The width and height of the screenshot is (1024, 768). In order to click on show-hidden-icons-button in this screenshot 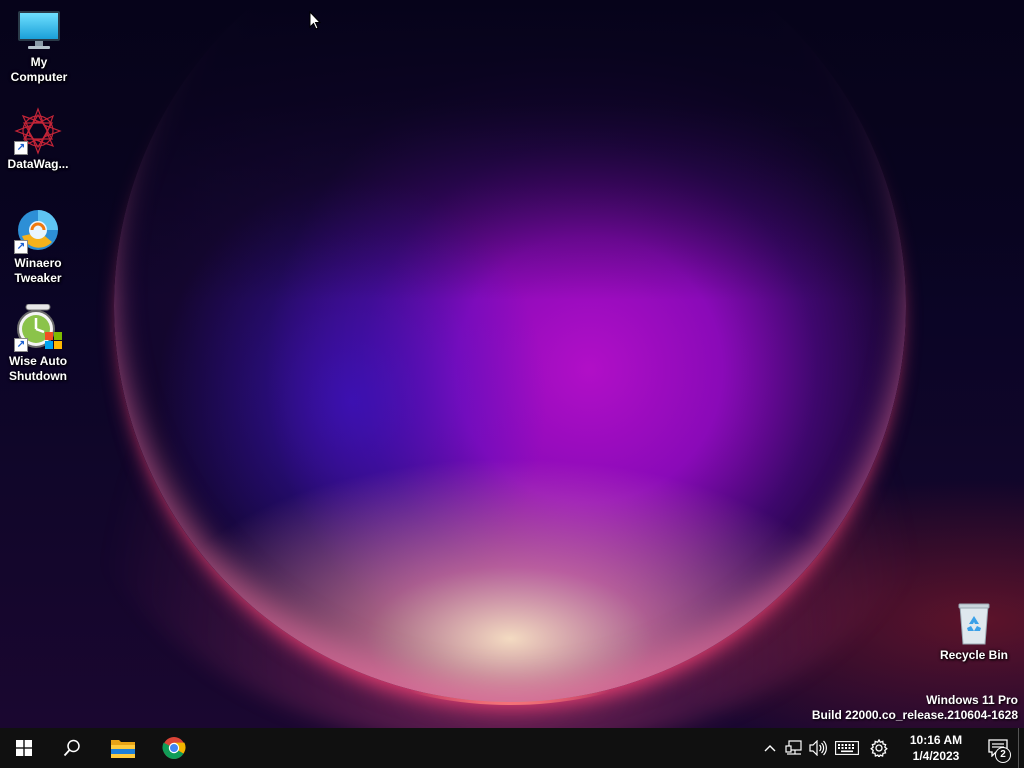, I will do `click(770, 748)`.